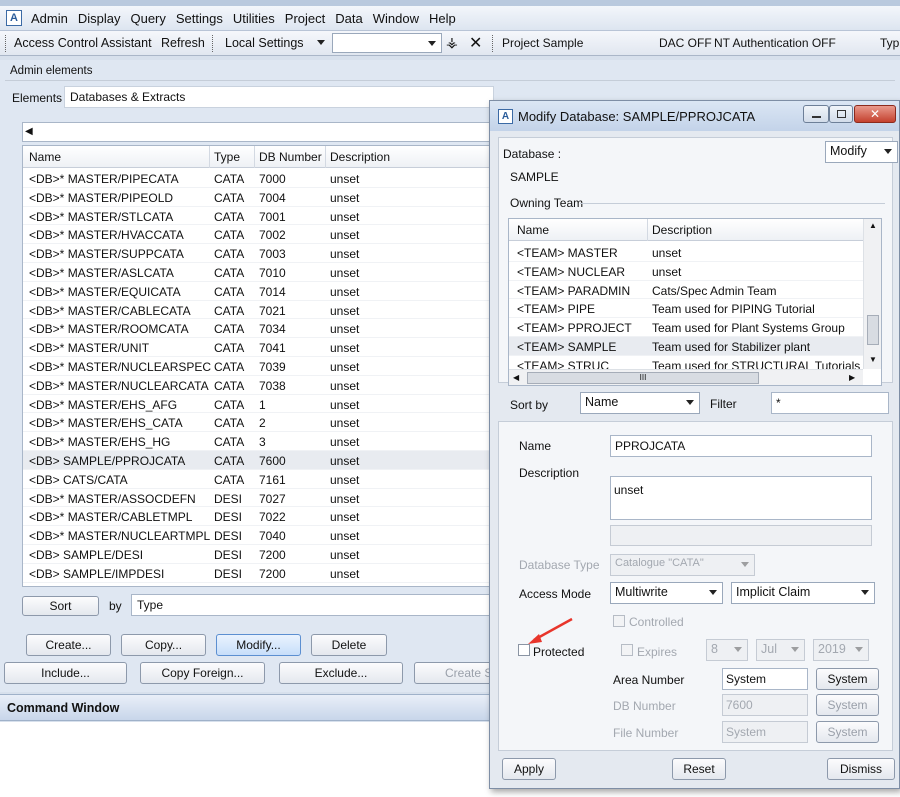  Describe the element at coordinates (666, 593) in the screenshot. I see `access-mode-select: Multiwrite` at that location.